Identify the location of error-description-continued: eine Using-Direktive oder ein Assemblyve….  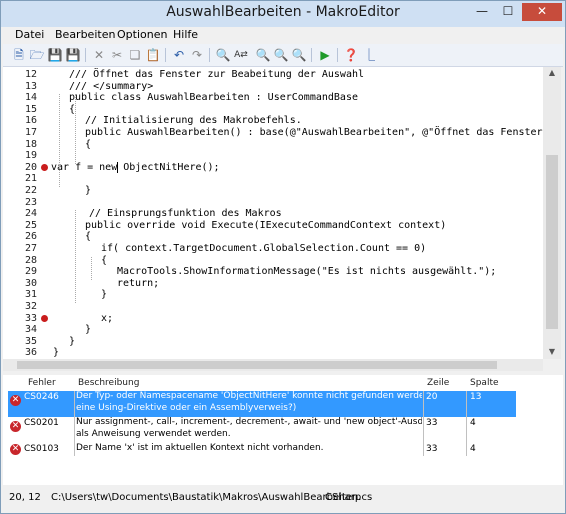
(186, 408).